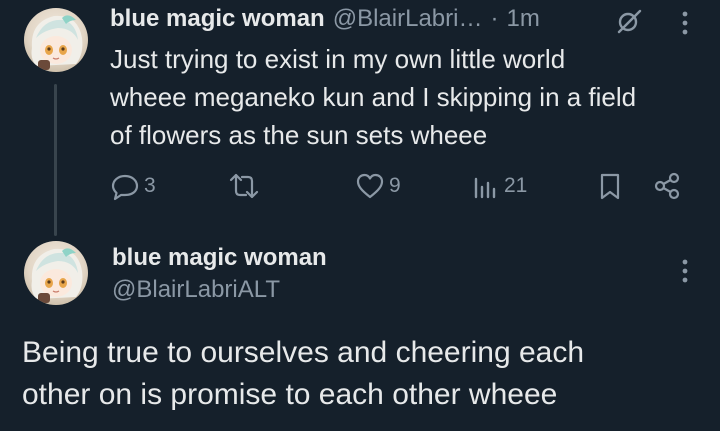 The width and height of the screenshot is (720, 431). I want to click on analytics-icon, so click(485, 188).